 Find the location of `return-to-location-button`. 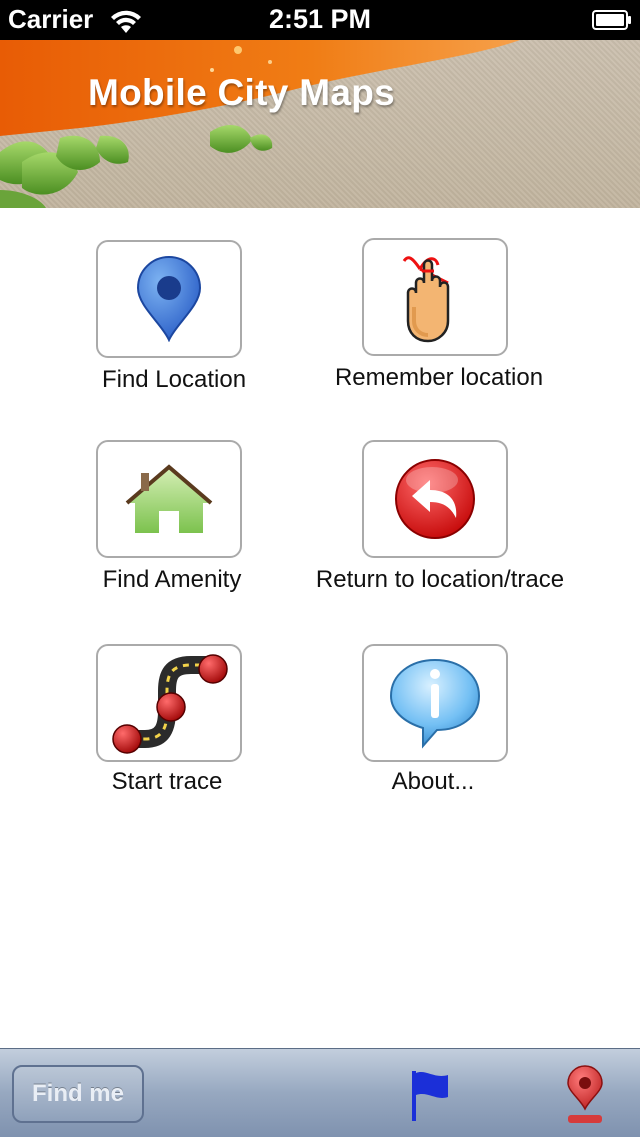

return-to-location-button is located at coordinates (435, 499).